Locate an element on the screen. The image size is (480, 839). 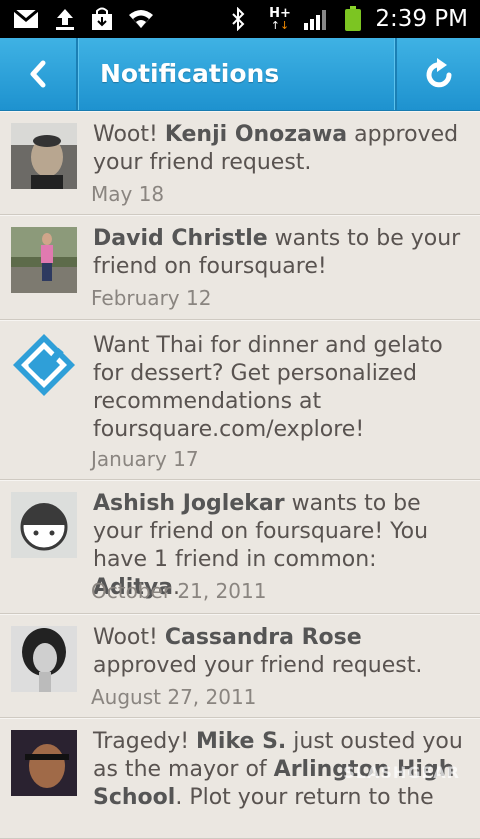
refresh-icon is located at coordinates (438, 73).